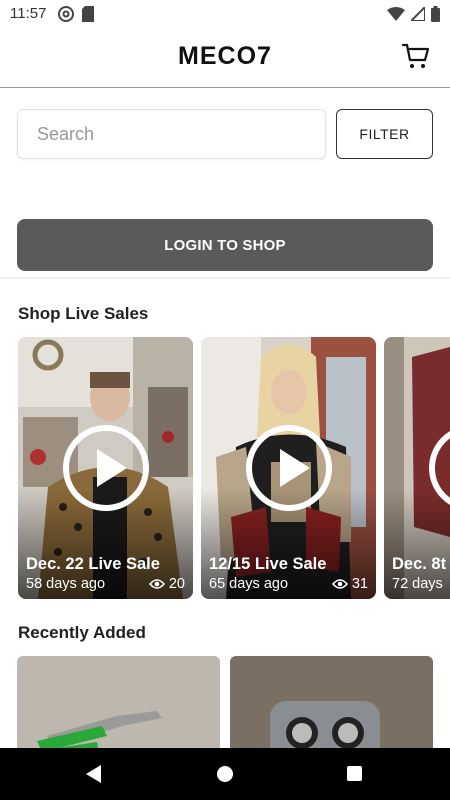 The width and height of the screenshot is (450, 800). I want to click on live-sale-title: Dec. 8t, so click(419, 564).